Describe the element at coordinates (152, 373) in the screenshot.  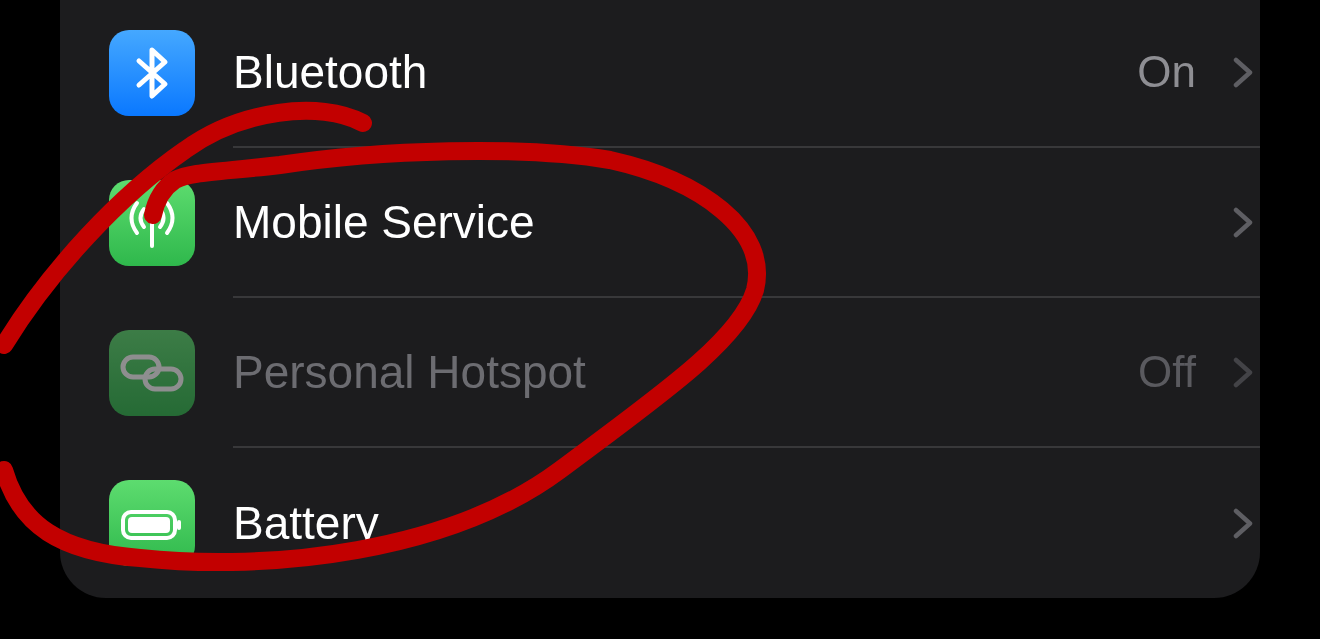
I see `link-icon` at that location.